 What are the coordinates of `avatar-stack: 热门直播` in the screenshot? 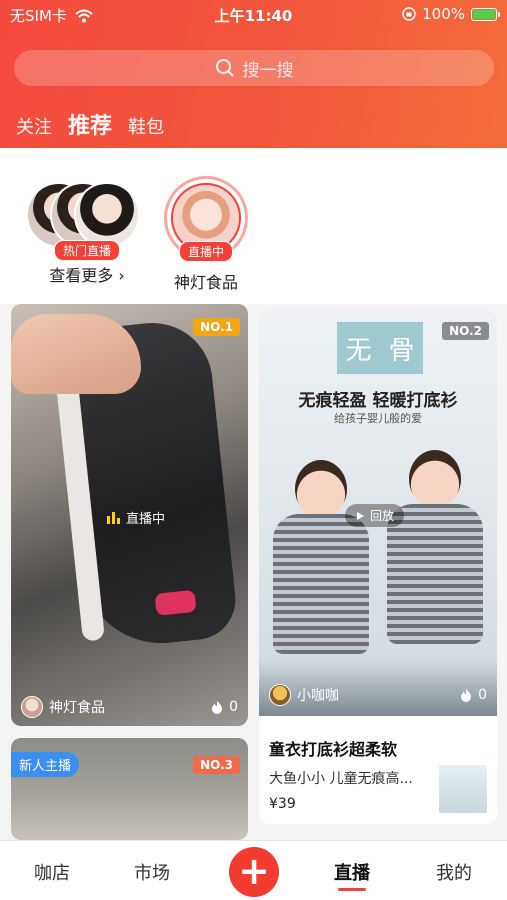 It's located at (87, 221).